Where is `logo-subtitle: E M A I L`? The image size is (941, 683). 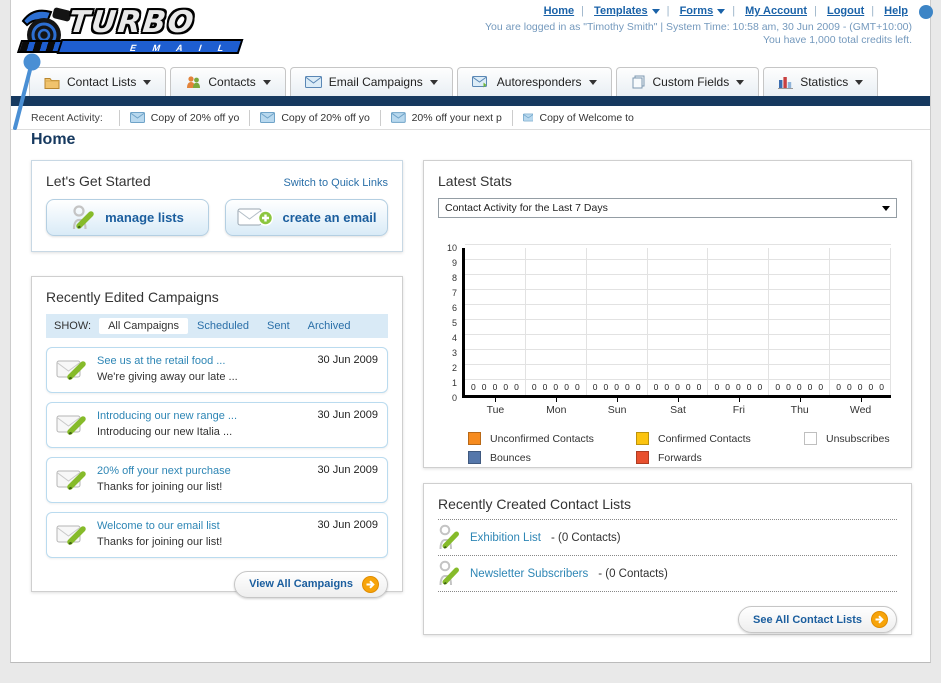
logo-subtitle: E M A I L is located at coordinates (150, 46).